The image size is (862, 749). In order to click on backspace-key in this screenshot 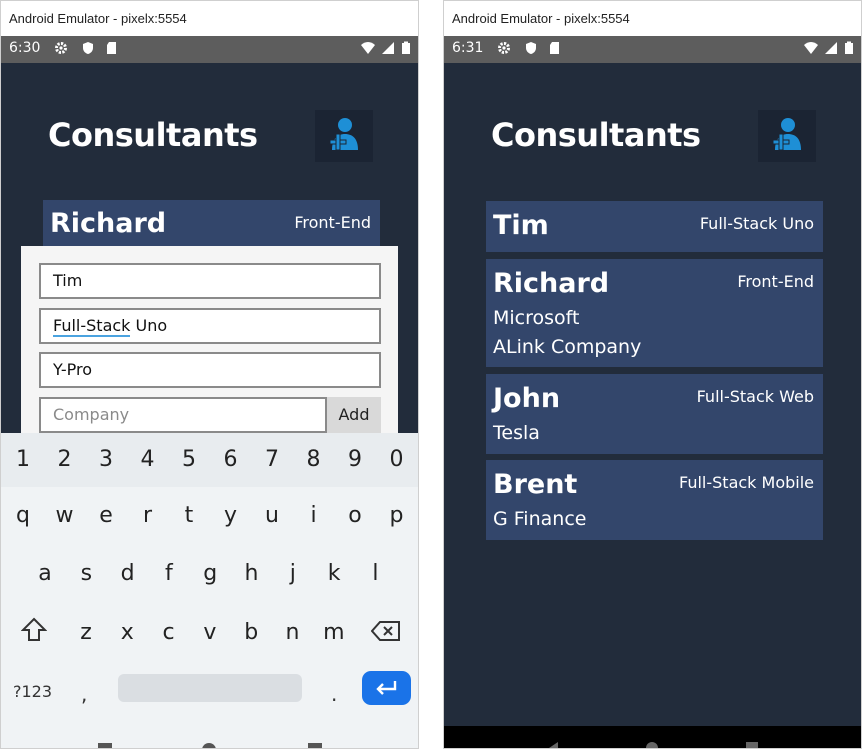, I will do `click(385, 631)`.